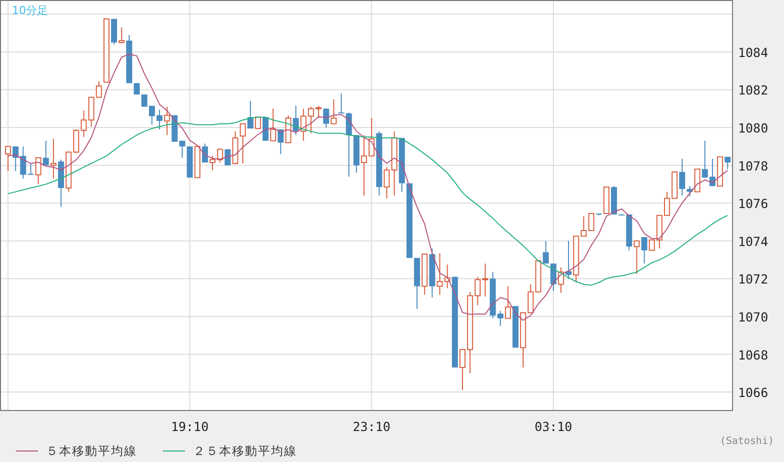  Describe the element at coordinates (245, 451) in the screenshot. I see `legend-label: ２５本移動平均線` at that location.